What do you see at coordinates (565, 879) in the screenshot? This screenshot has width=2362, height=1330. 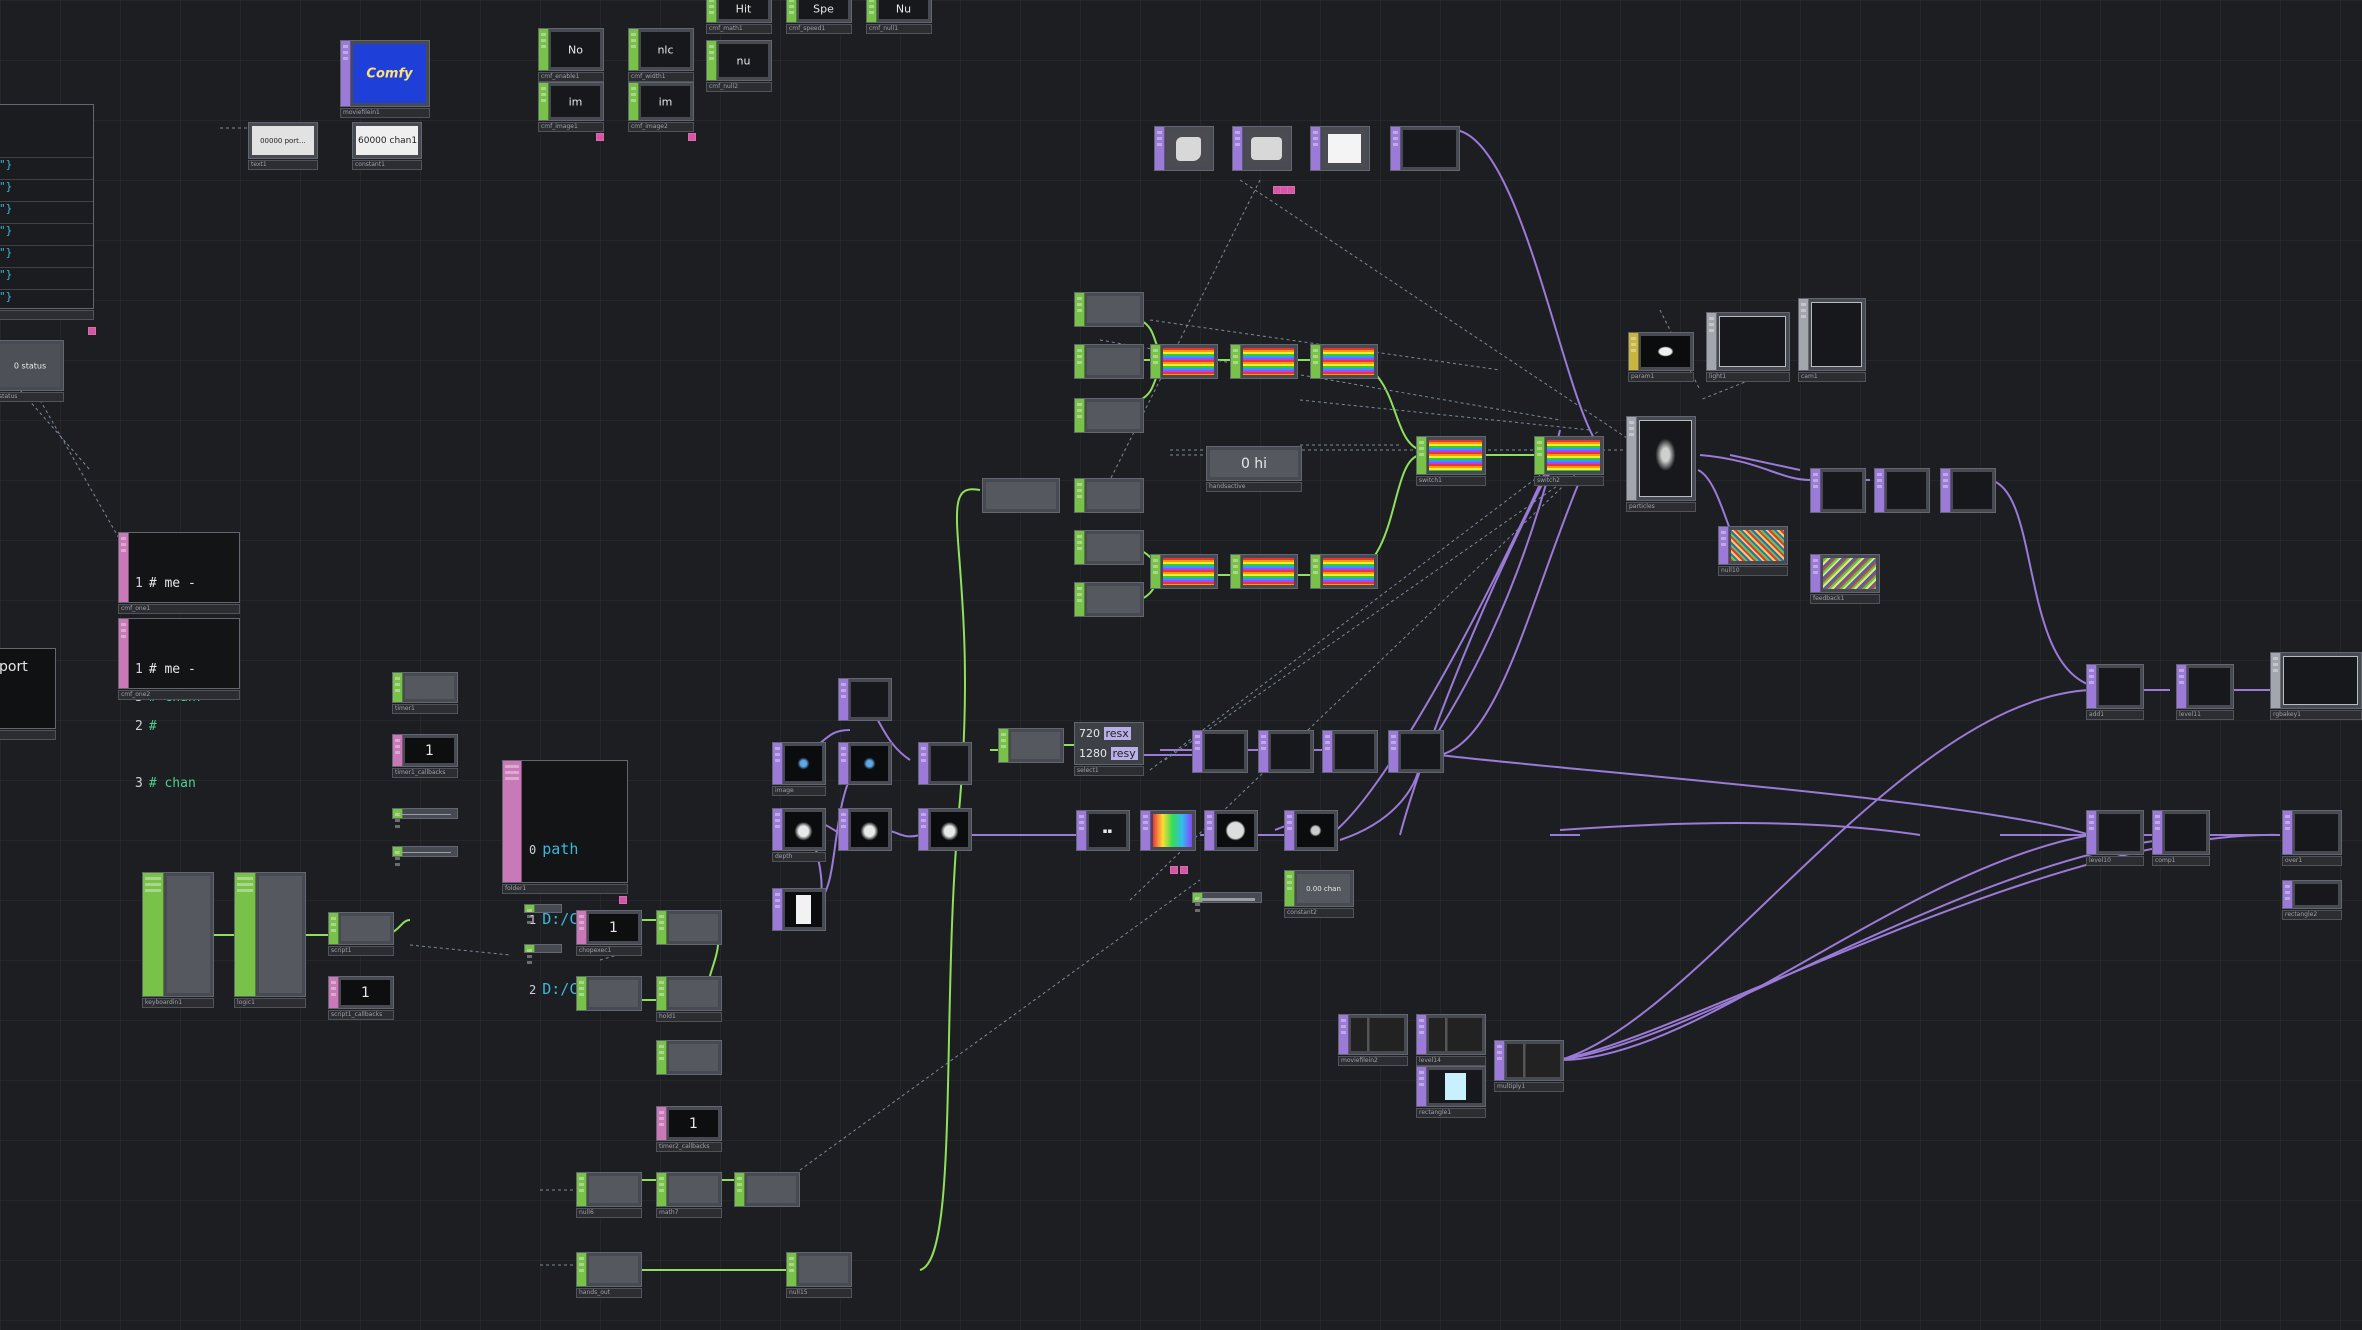 I see `folder-dat-node: 0path 1D:/Comfy 2D:/Comfy folder1` at bounding box center [565, 879].